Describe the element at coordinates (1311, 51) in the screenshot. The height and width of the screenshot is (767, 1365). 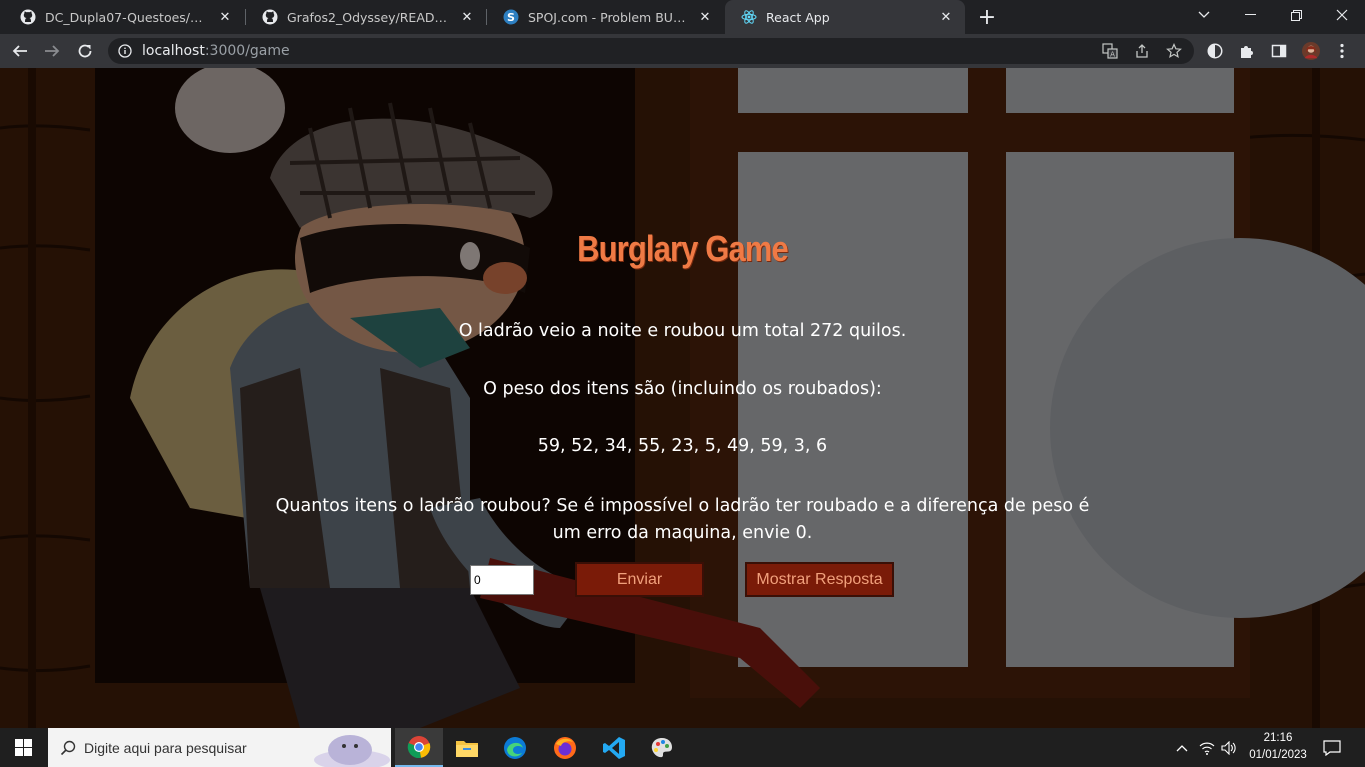
I see `profile-avatar` at that location.